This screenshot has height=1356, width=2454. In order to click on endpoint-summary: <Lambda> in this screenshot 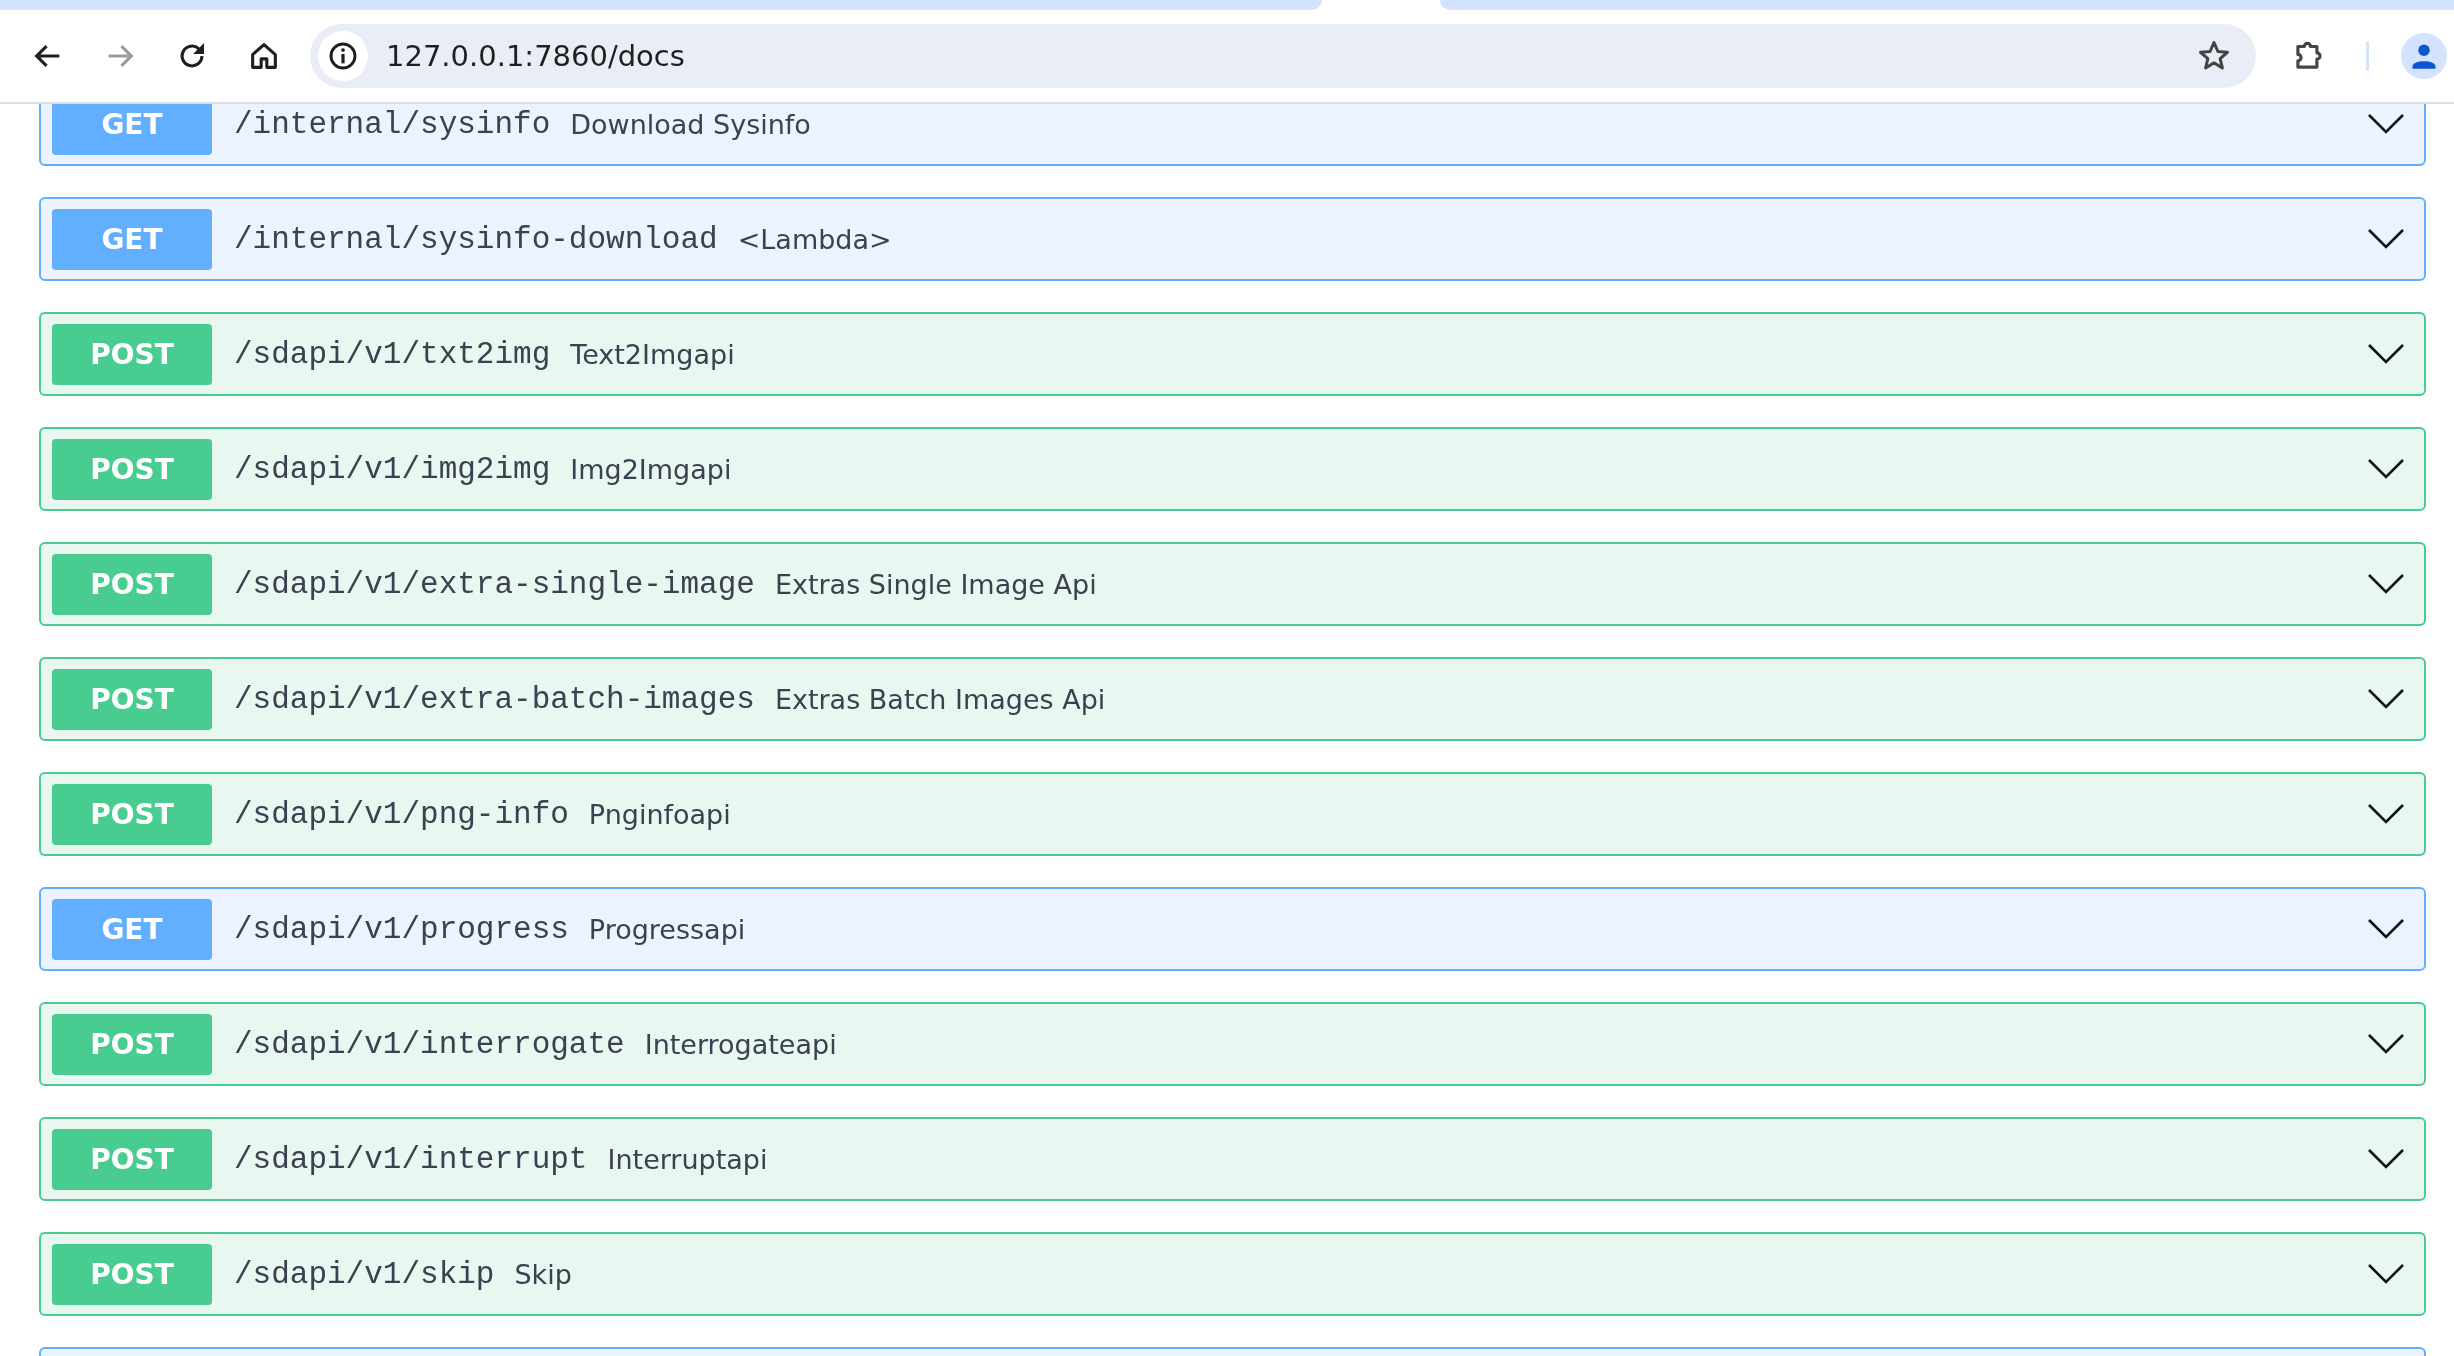, I will do `click(815, 239)`.